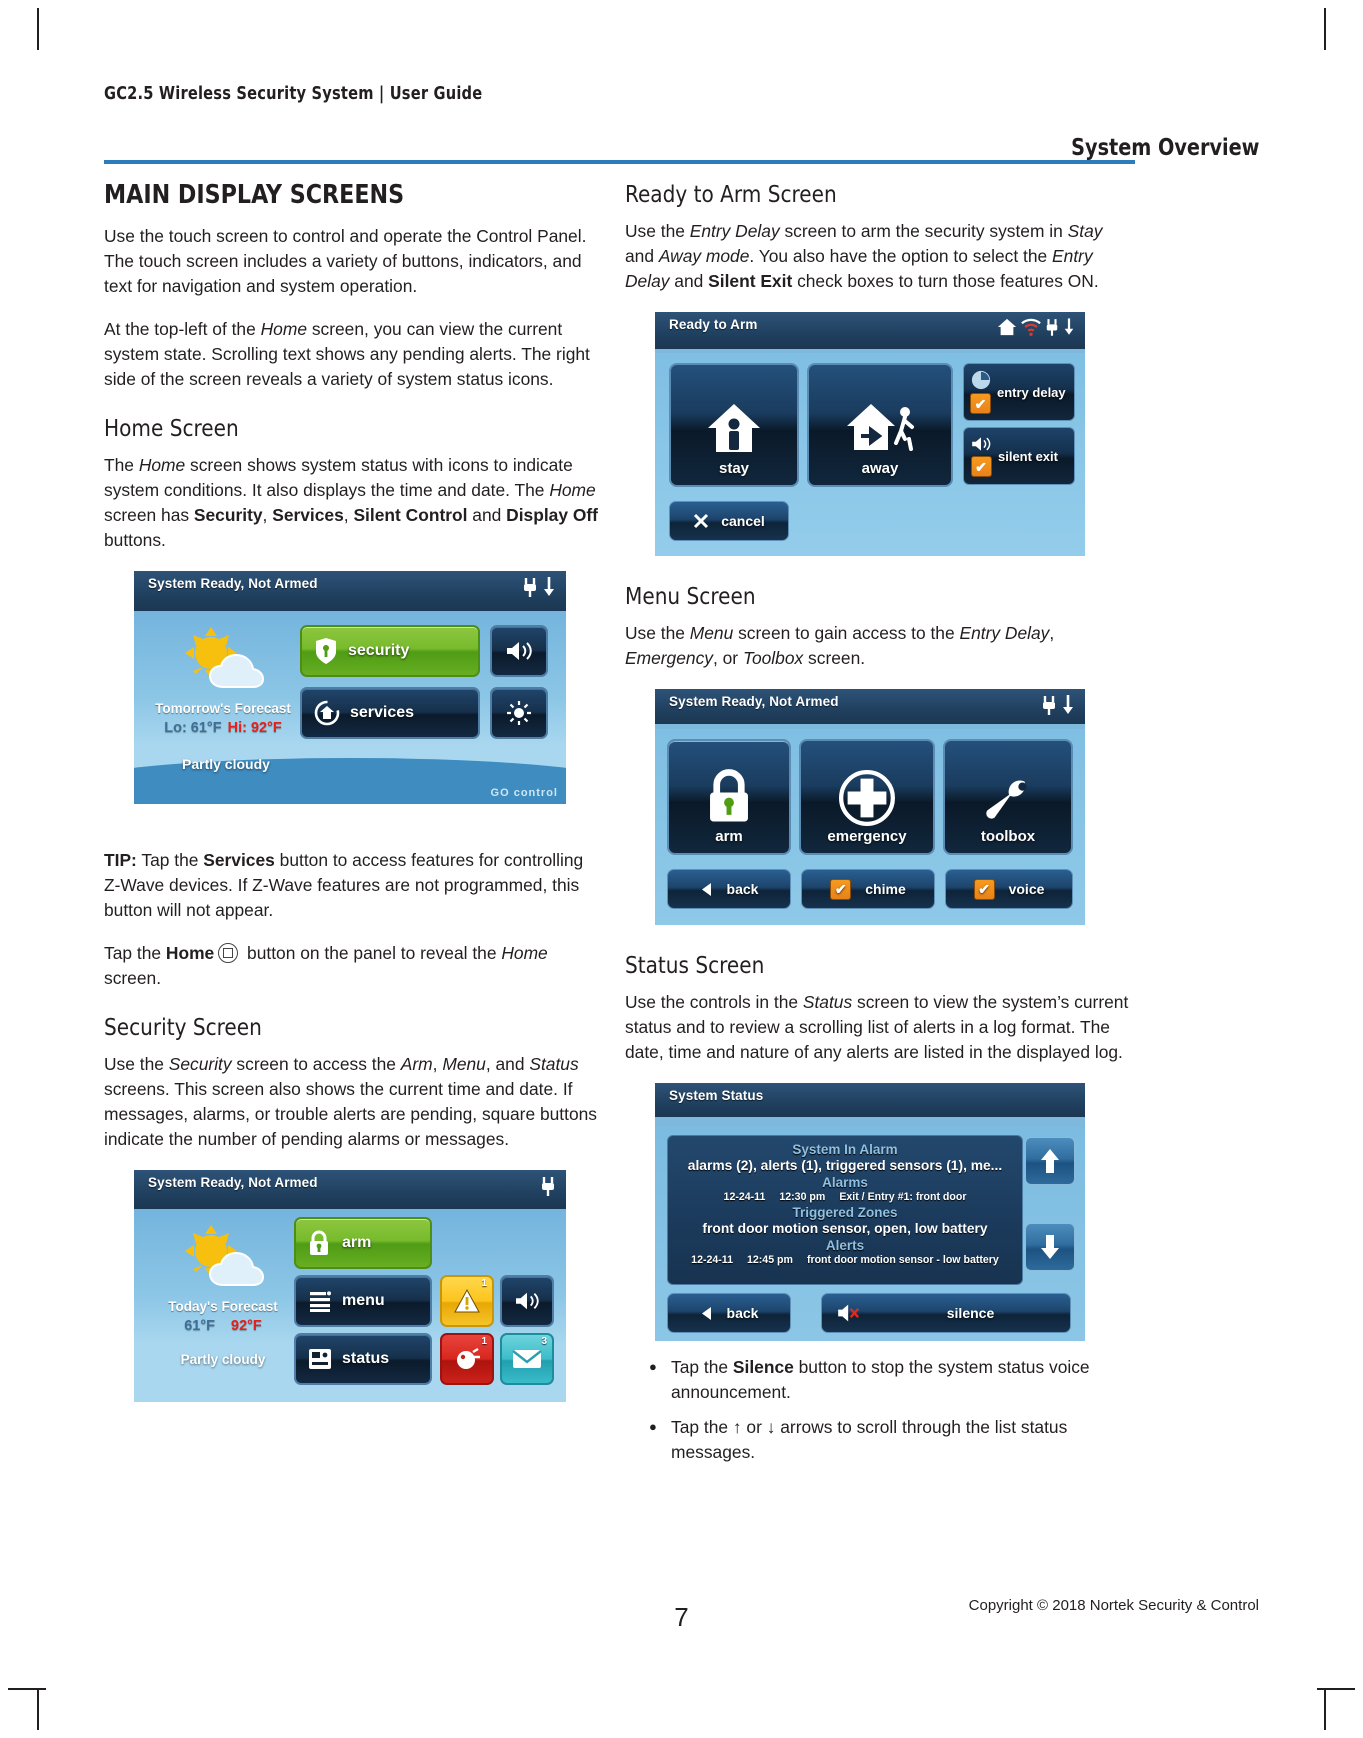  Describe the element at coordinates (1007, 327) in the screenshot. I see `home-icon` at that location.